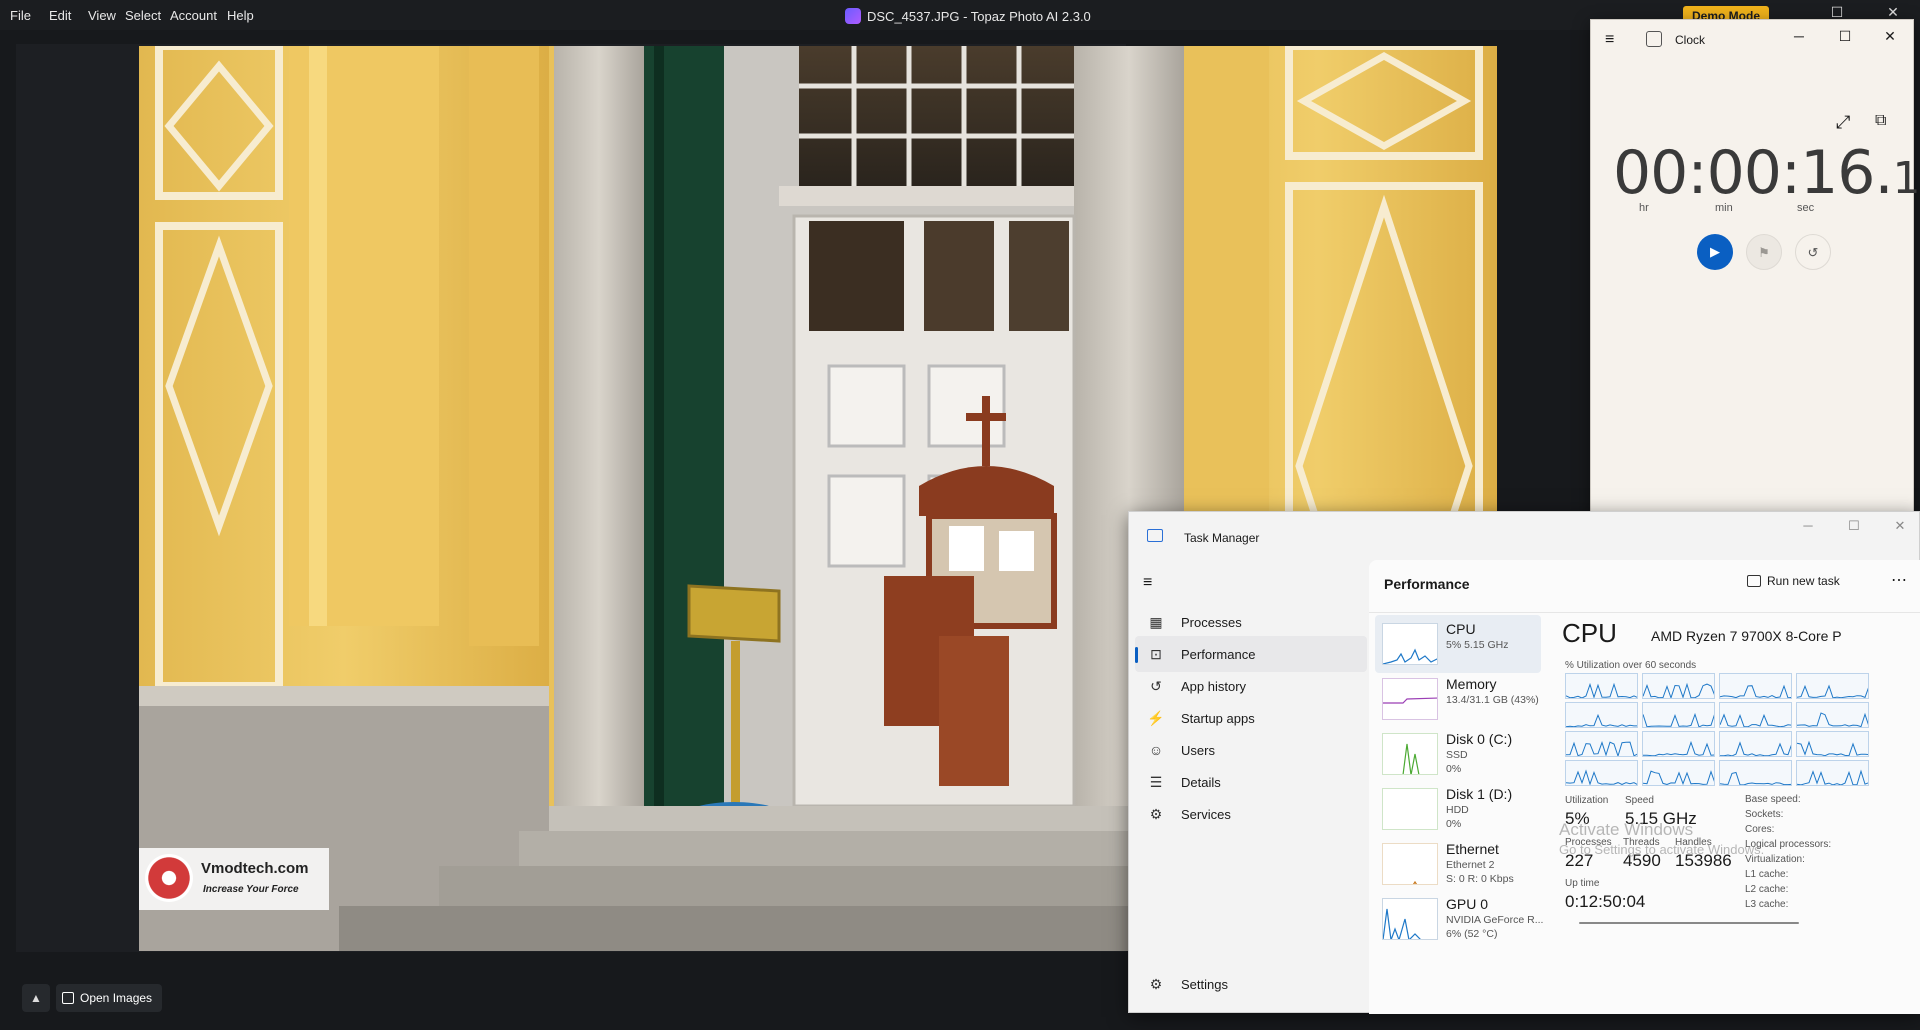 Image resolution: width=1920 pixels, height=1030 pixels. What do you see at coordinates (20, 15) in the screenshot?
I see `menu-file: File` at bounding box center [20, 15].